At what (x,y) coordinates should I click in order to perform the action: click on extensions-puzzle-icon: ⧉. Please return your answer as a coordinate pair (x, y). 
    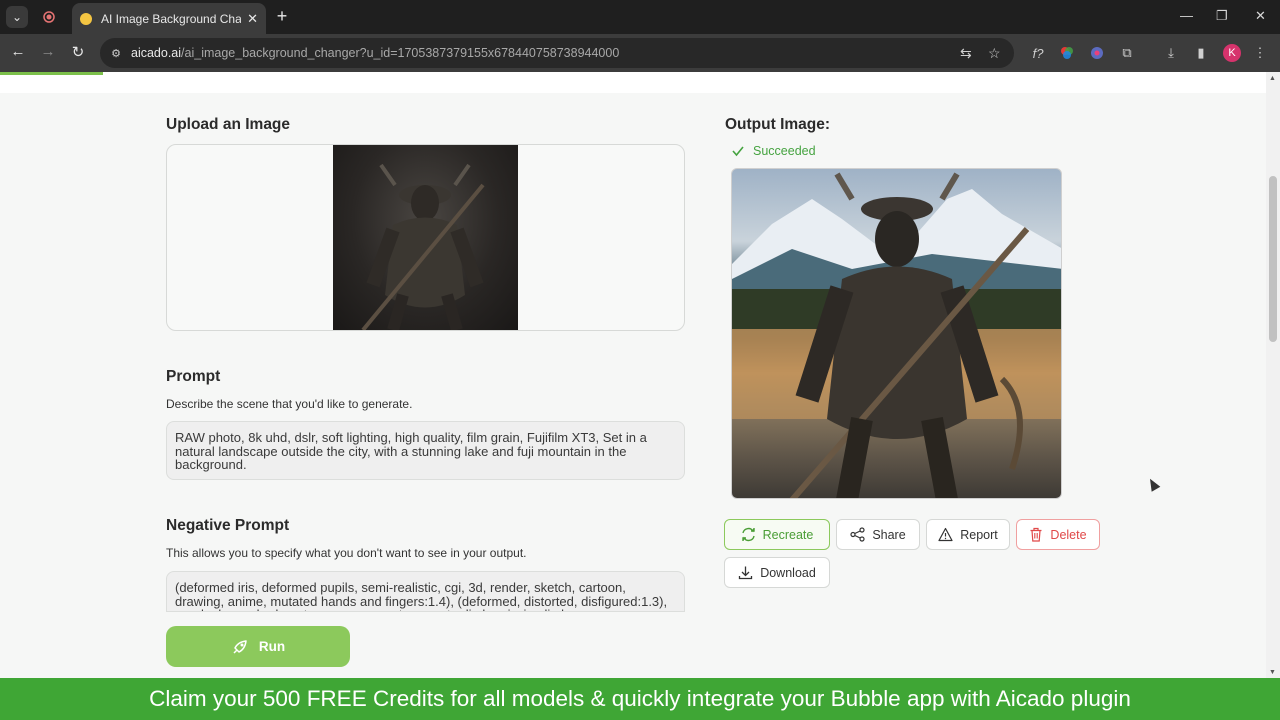
    Looking at the image, I should click on (1127, 53).